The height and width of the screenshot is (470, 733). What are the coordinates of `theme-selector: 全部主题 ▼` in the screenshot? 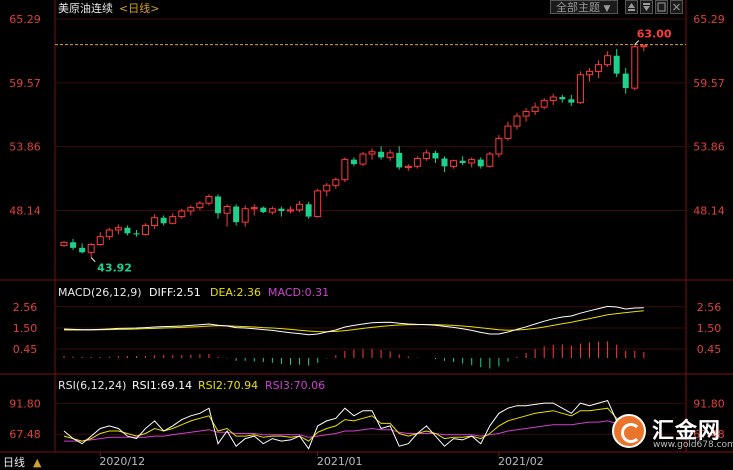 It's located at (584, 7).